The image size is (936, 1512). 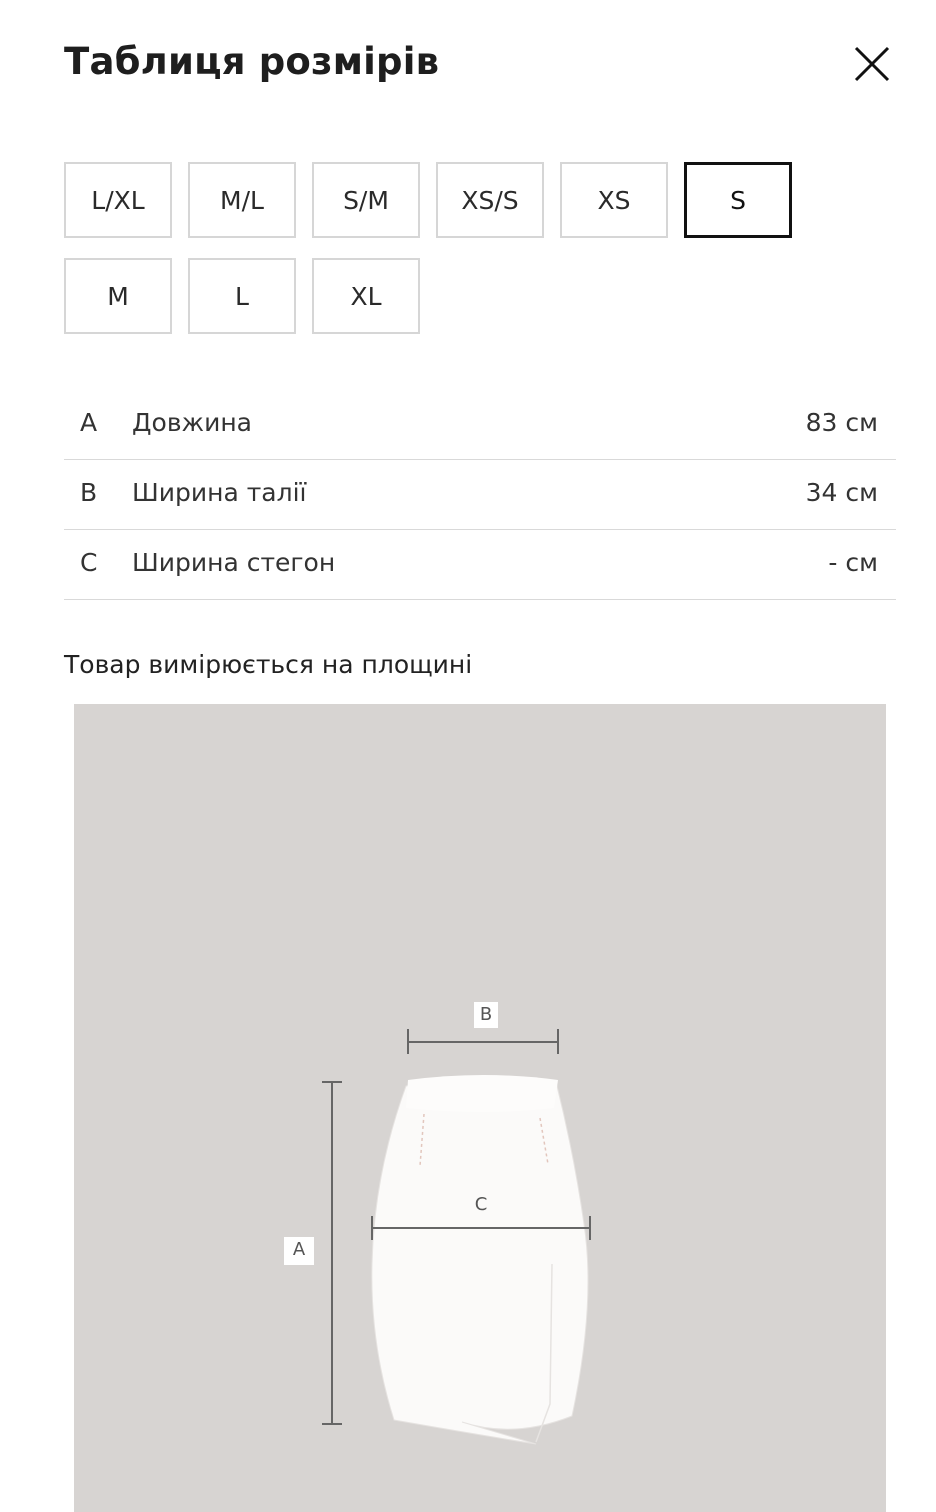 I want to click on size-option-xs-s: XS/S, so click(x=490, y=200).